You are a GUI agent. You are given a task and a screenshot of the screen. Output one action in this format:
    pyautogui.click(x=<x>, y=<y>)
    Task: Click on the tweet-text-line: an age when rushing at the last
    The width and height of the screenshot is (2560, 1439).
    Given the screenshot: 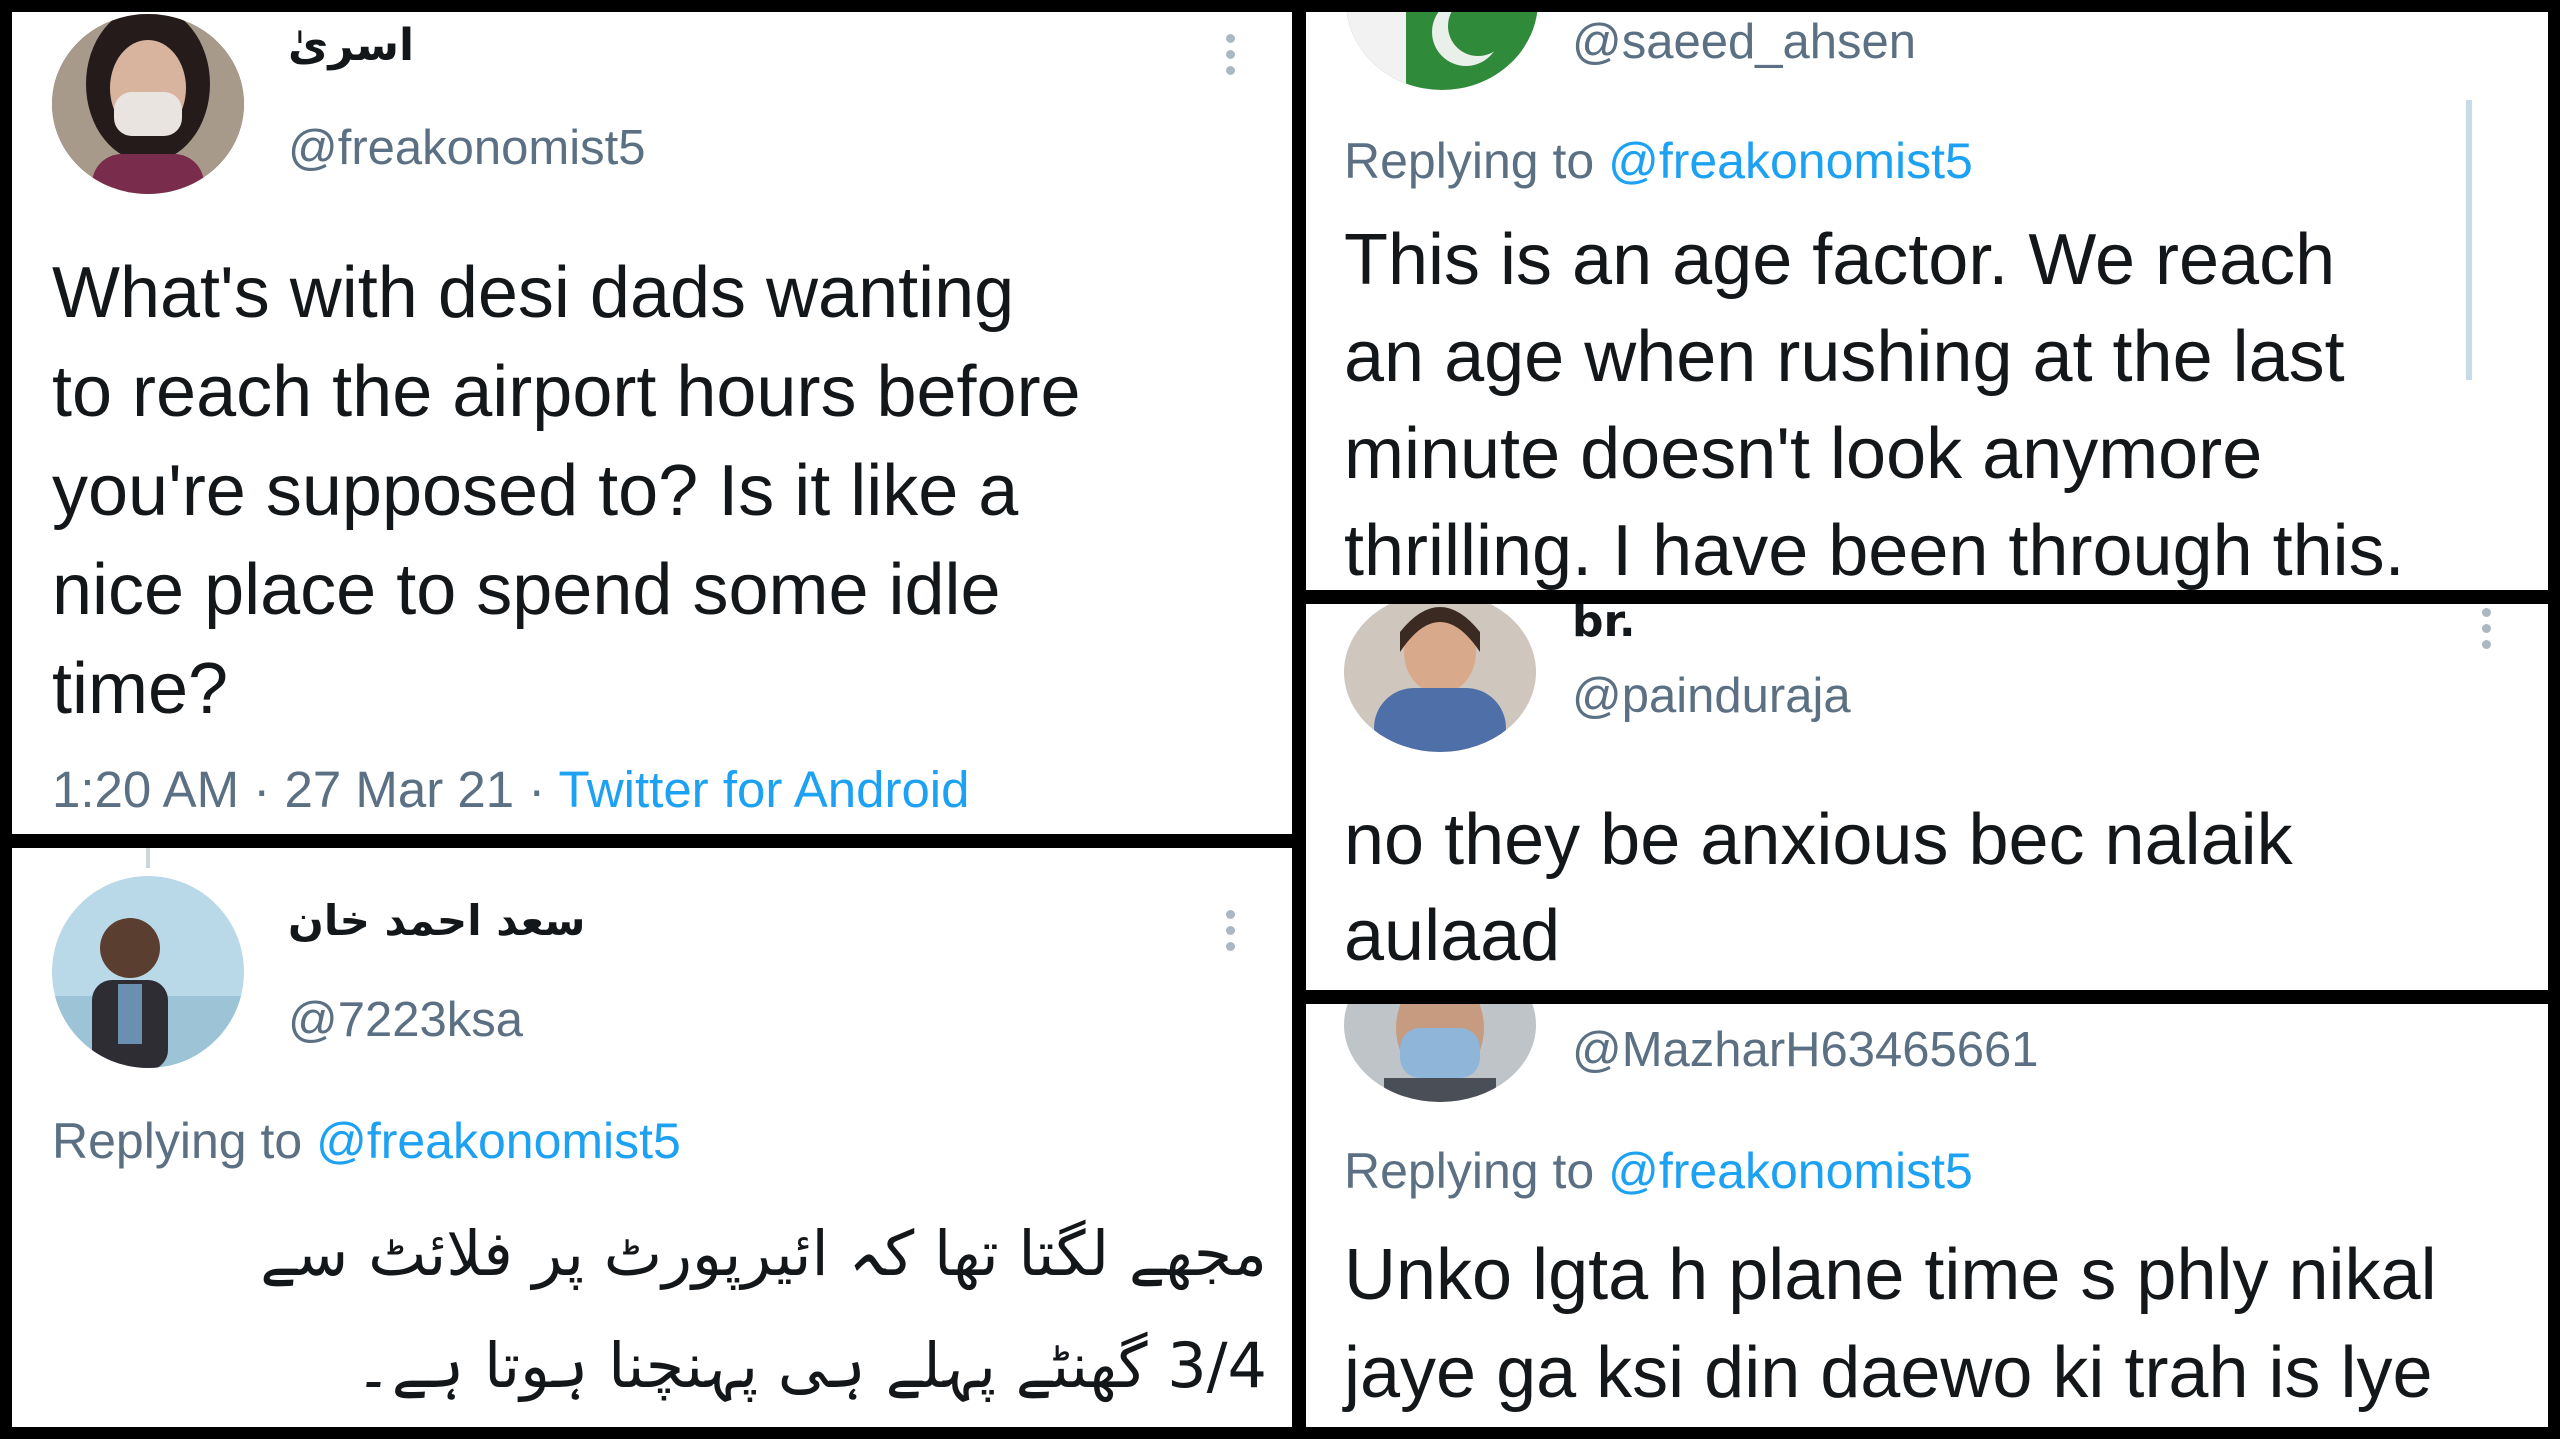 What is the action you would take?
    pyautogui.click(x=1844, y=357)
    